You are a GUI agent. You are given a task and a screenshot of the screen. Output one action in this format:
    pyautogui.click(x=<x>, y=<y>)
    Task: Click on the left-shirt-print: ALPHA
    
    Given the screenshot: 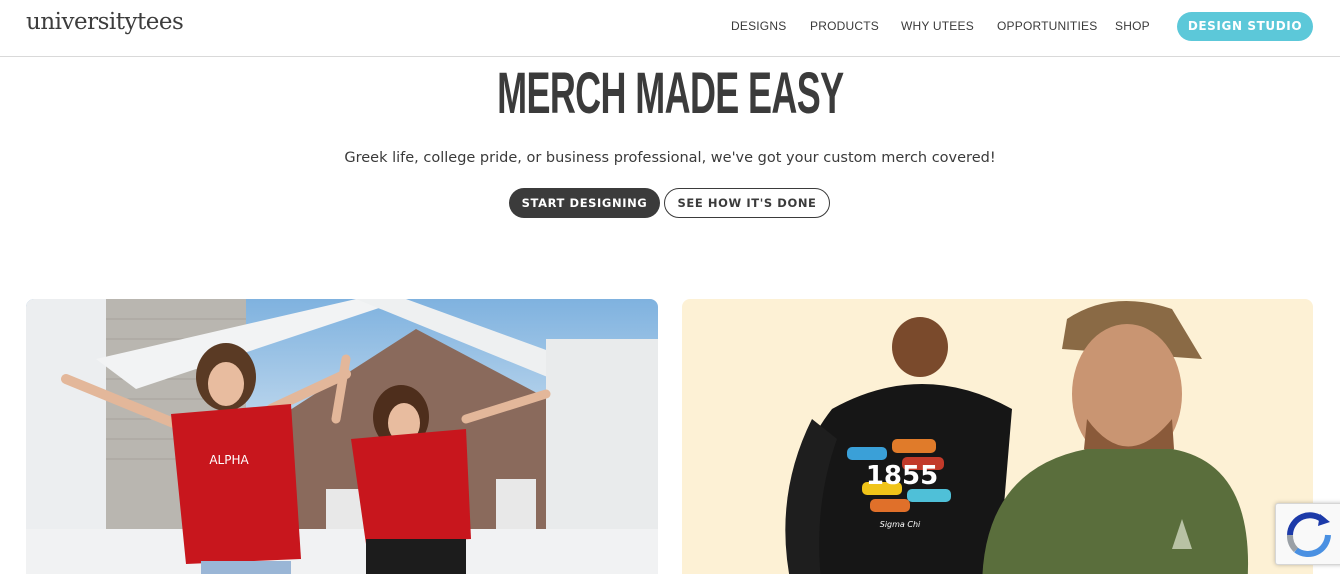 What is the action you would take?
    pyautogui.click(x=229, y=460)
    